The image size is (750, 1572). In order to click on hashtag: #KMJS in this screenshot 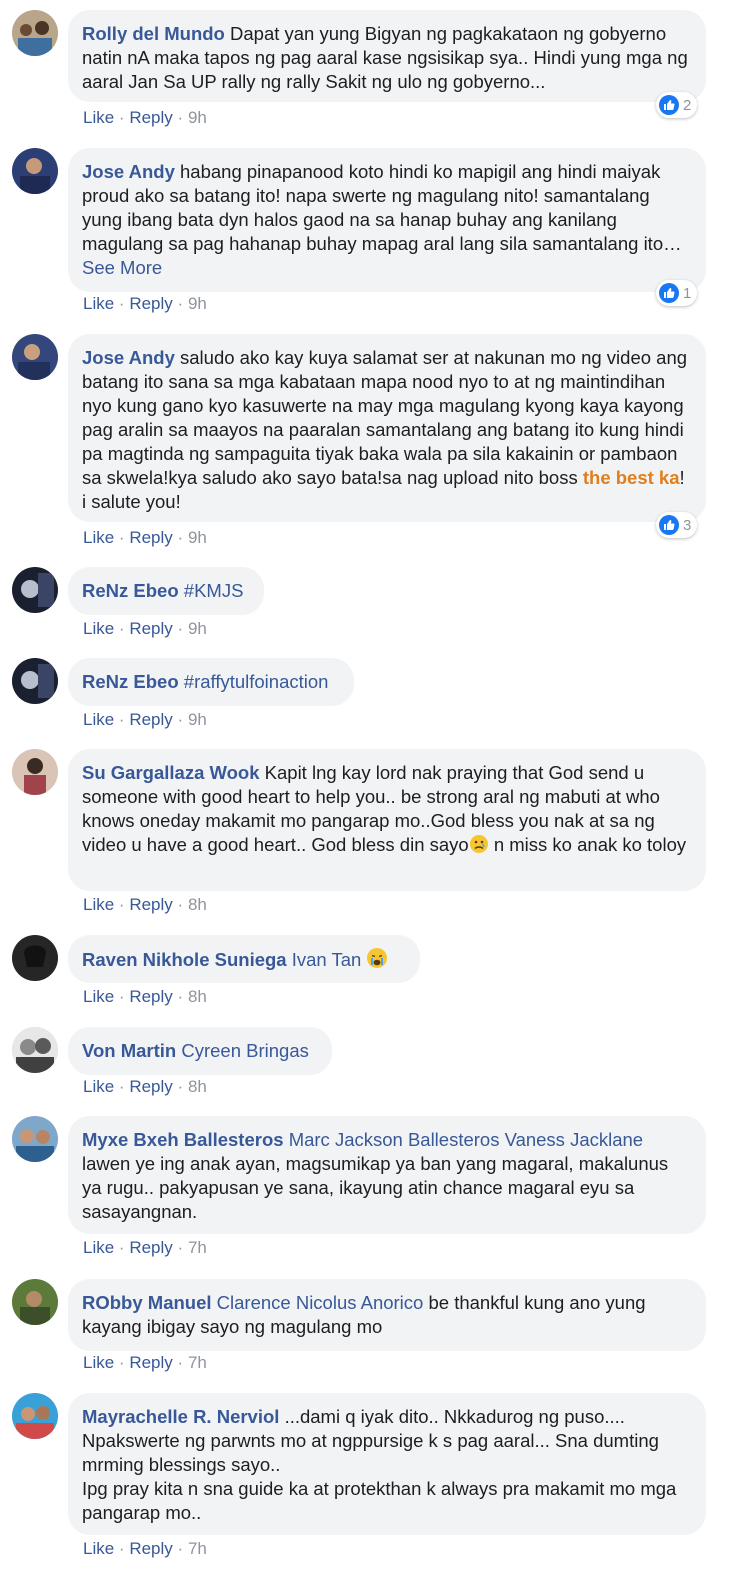, I will do `click(214, 590)`.